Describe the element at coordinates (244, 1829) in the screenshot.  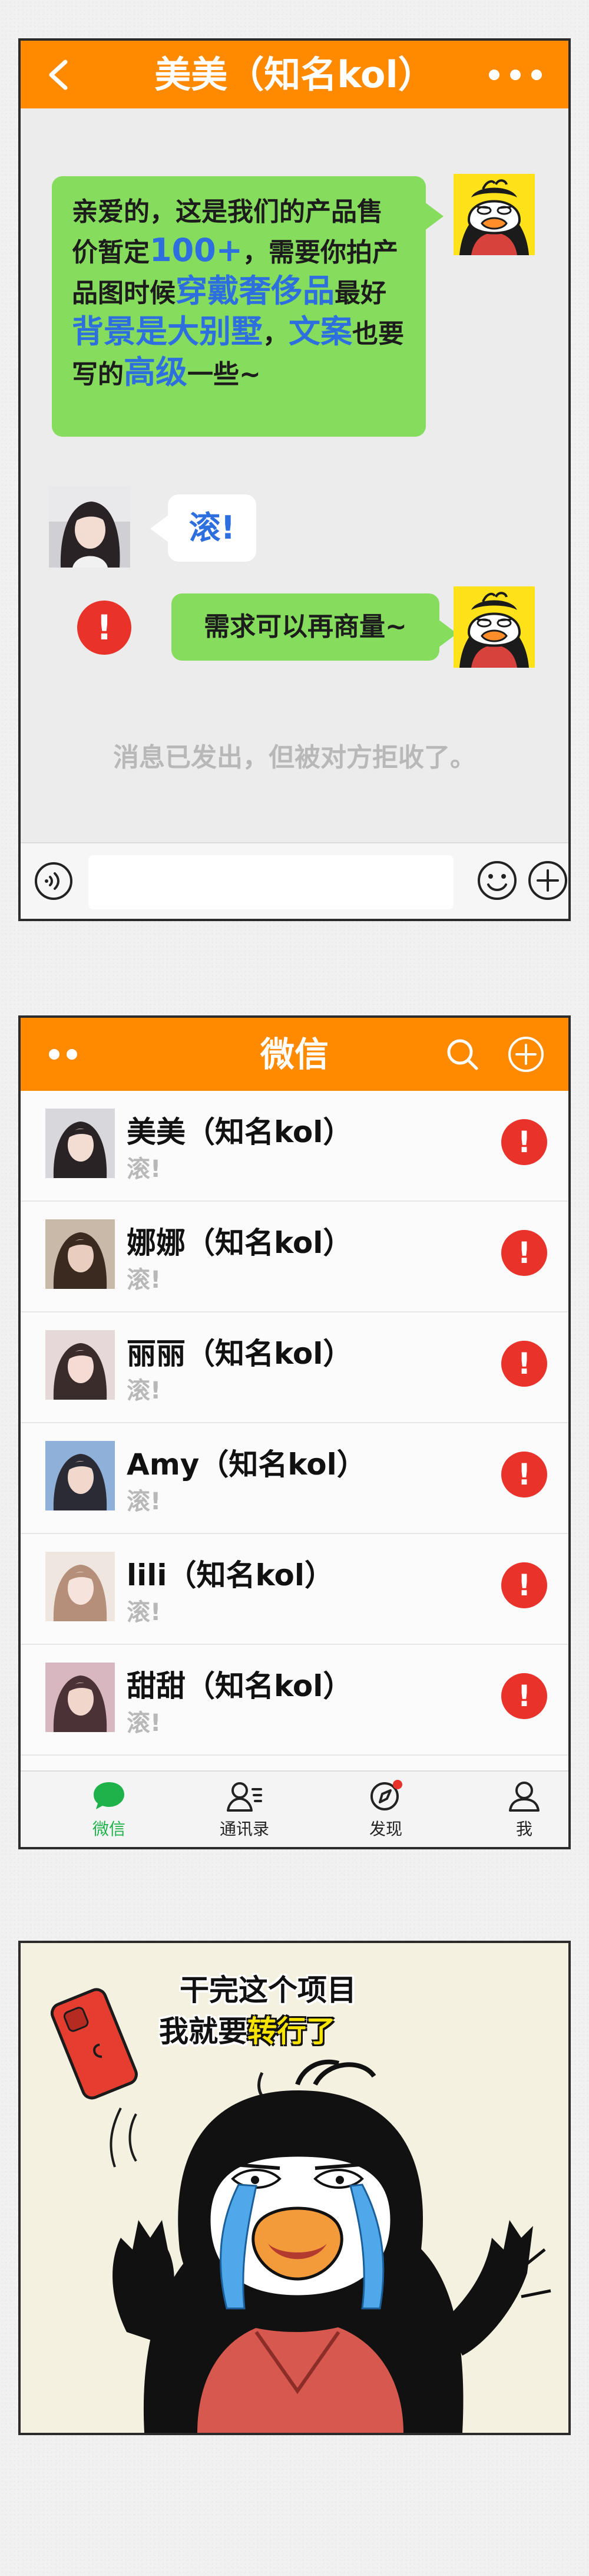
I see `tab-label: 通讯录` at that location.